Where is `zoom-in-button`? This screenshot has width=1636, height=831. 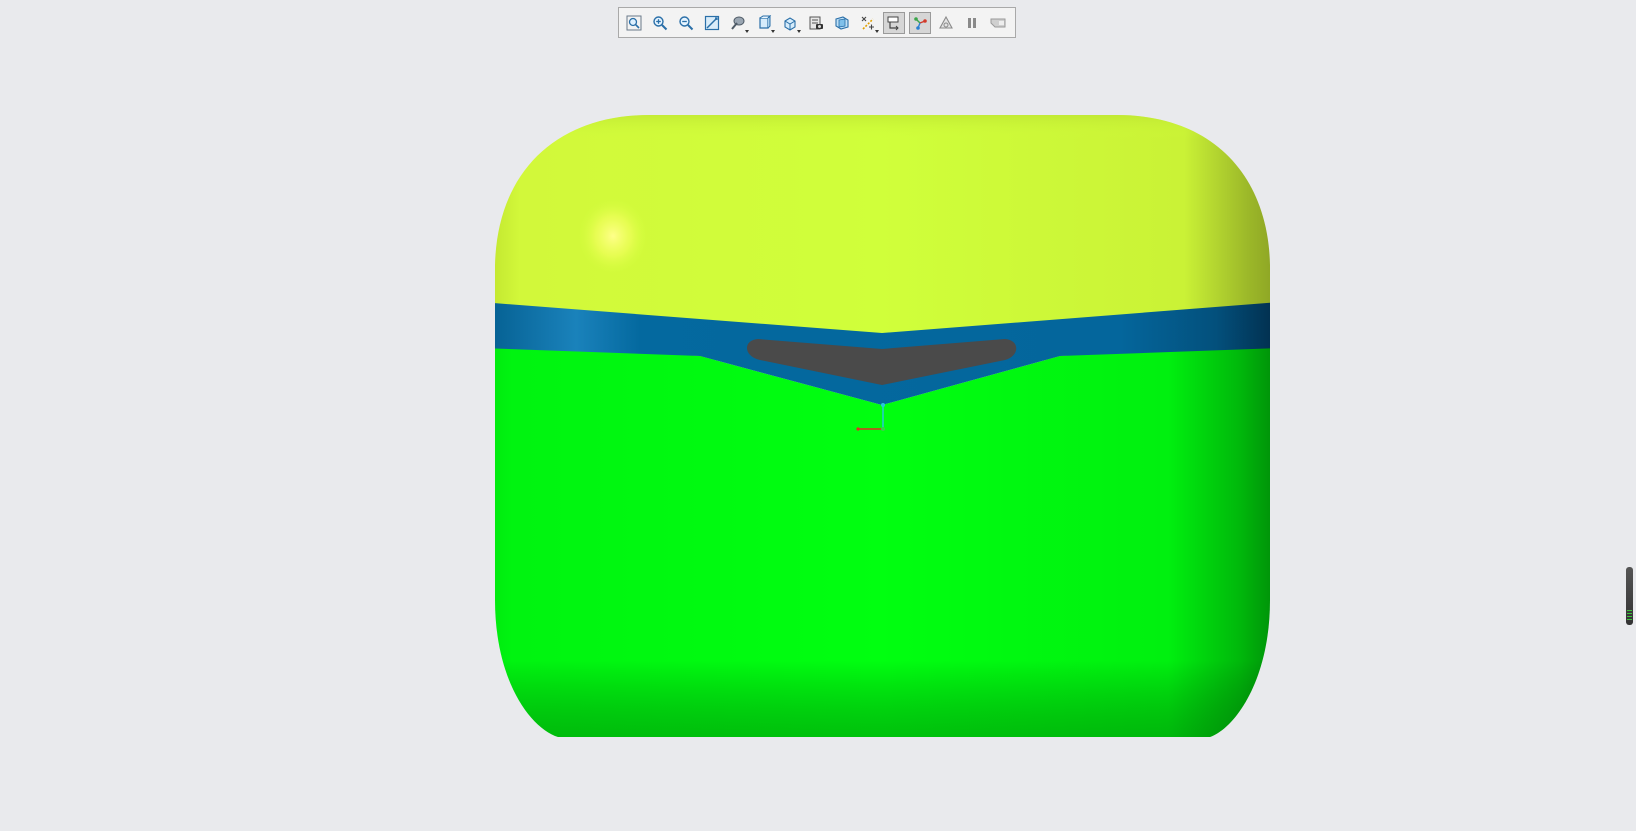 zoom-in-button is located at coordinates (660, 23).